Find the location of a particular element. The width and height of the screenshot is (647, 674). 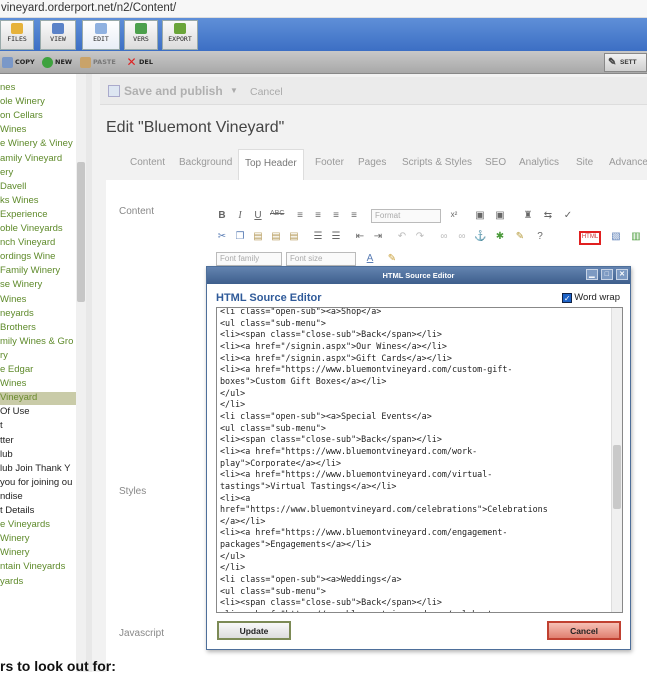

code-scroll-thumb is located at coordinates (617, 477).